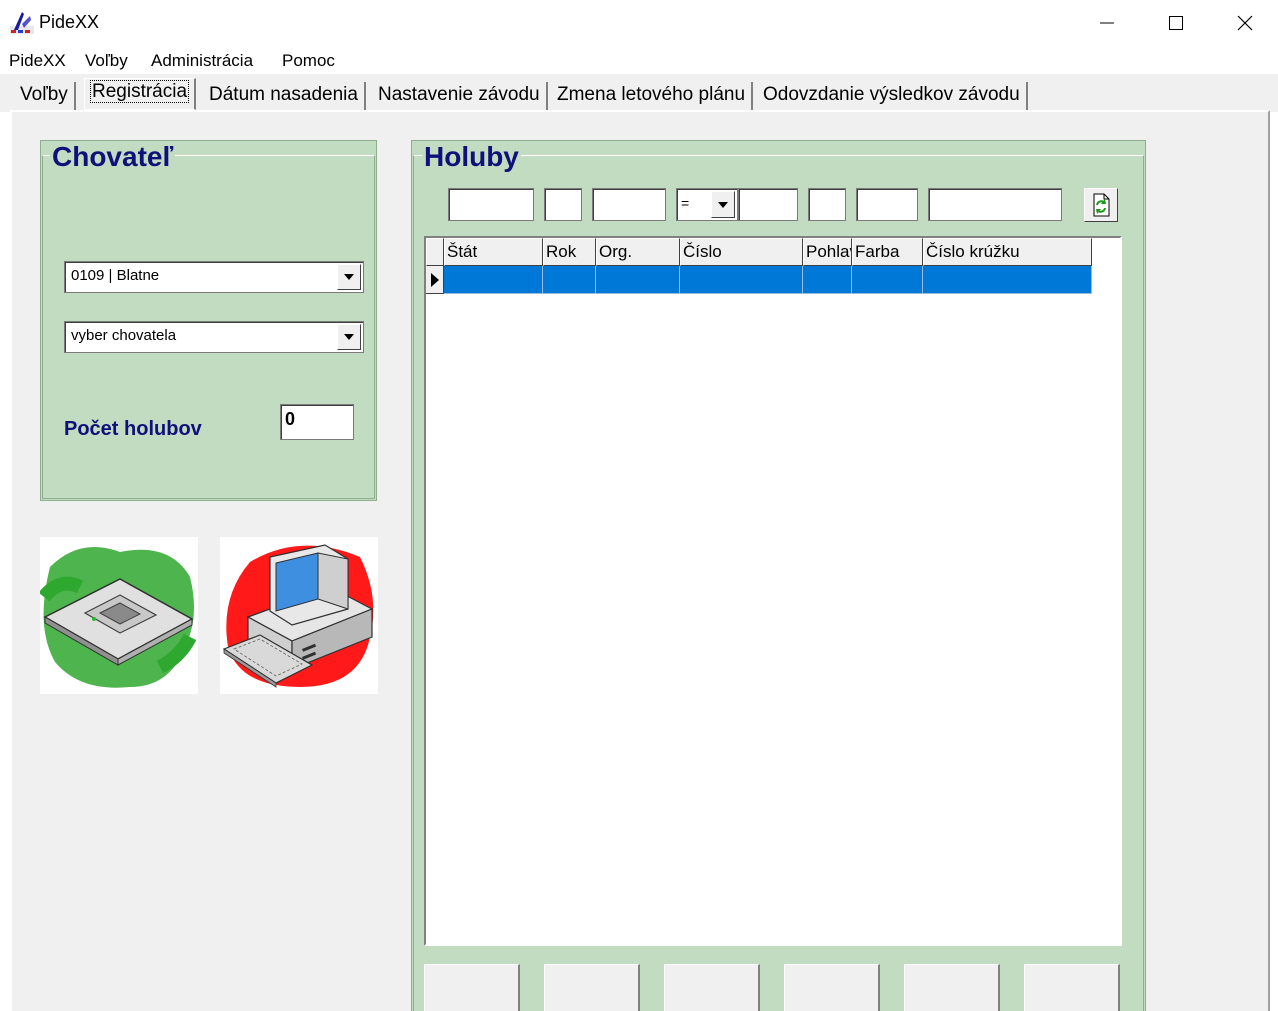 This screenshot has width=1278, height=1011. I want to click on maximize-icon, so click(1176, 23).